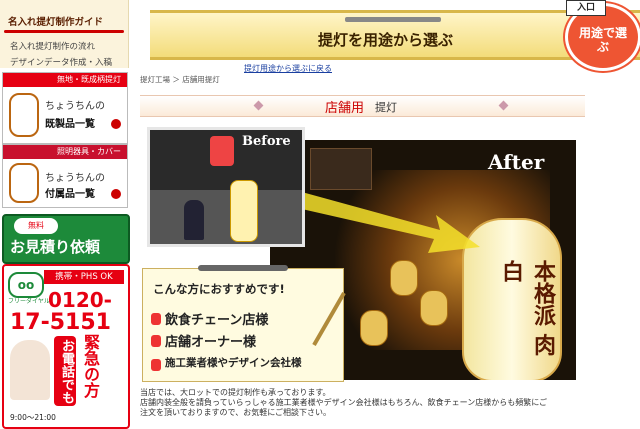 The height and width of the screenshot is (429, 640). What do you see at coordinates (586, 8) in the screenshot?
I see `entrance-sign: 入口` at bounding box center [586, 8].